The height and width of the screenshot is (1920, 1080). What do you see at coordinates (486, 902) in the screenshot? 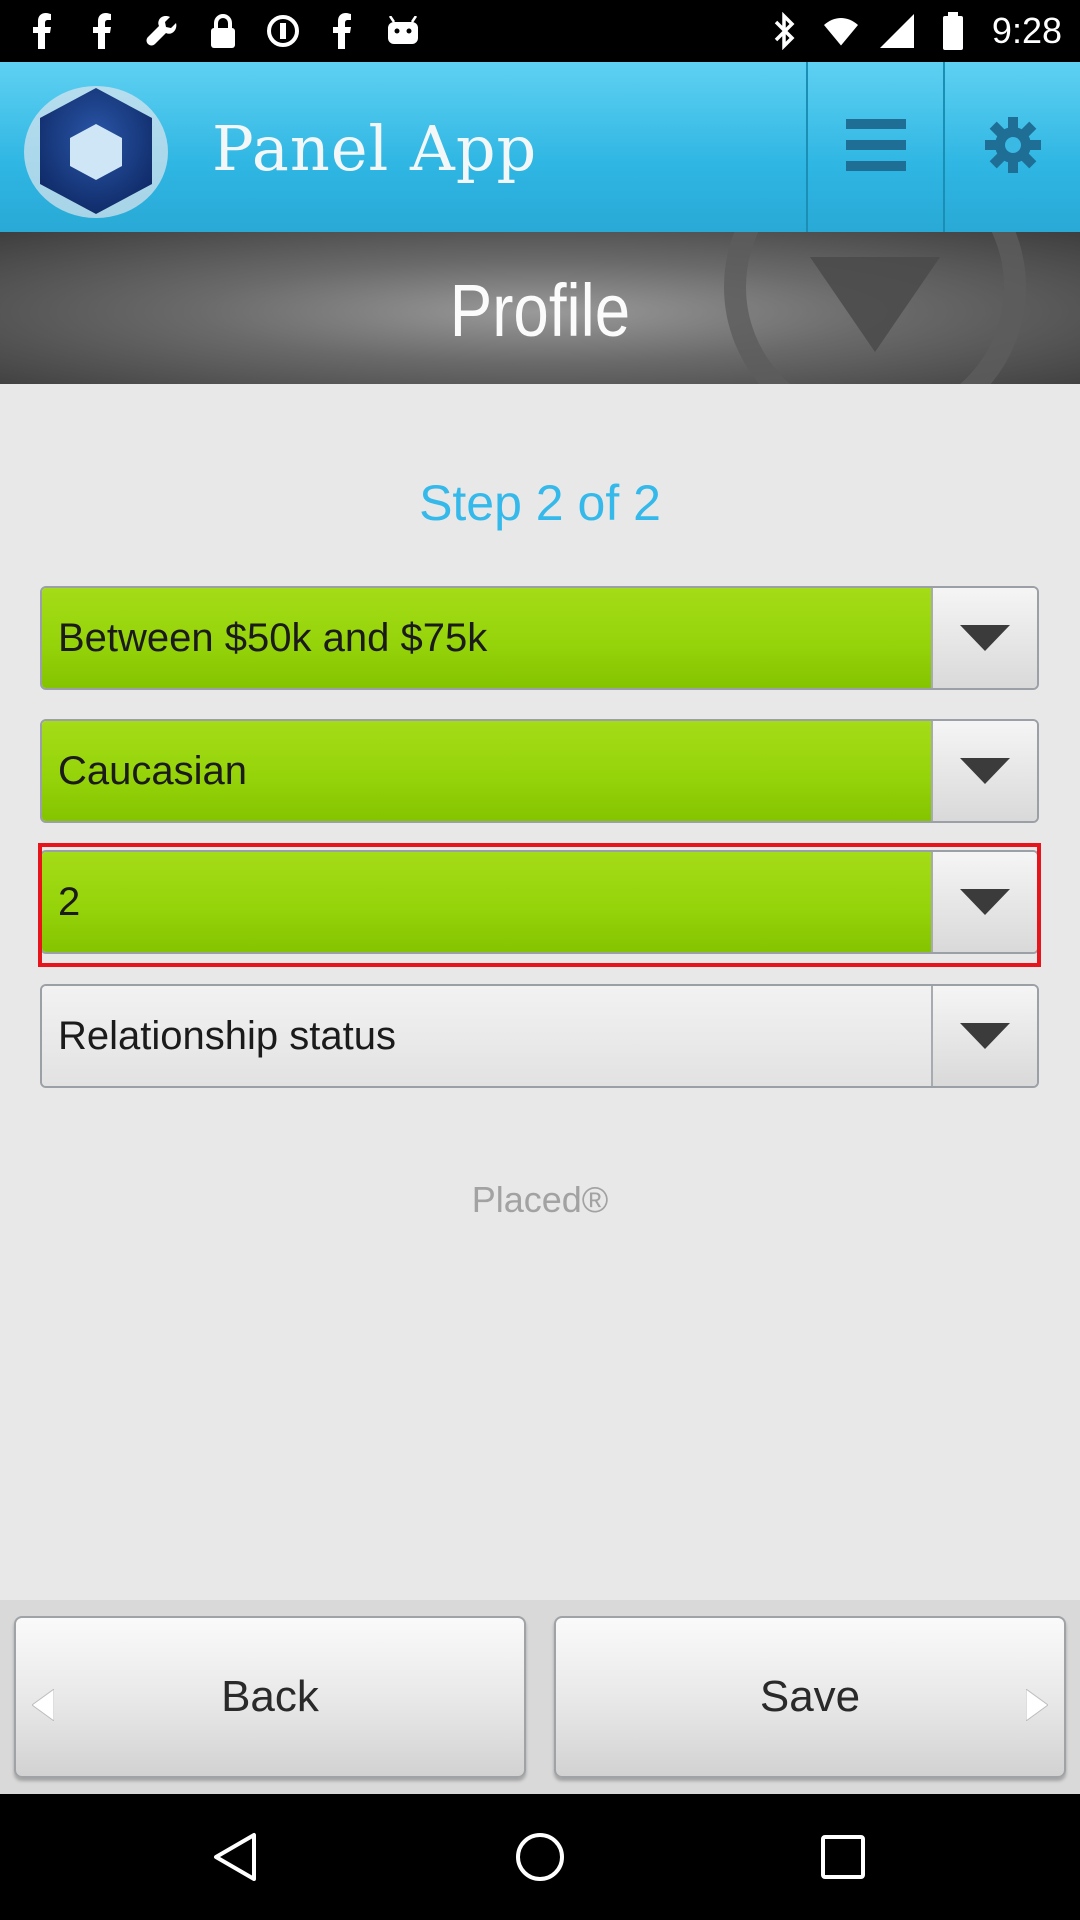
I see `dropdown-value: 2` at bounding box center [486, 902].